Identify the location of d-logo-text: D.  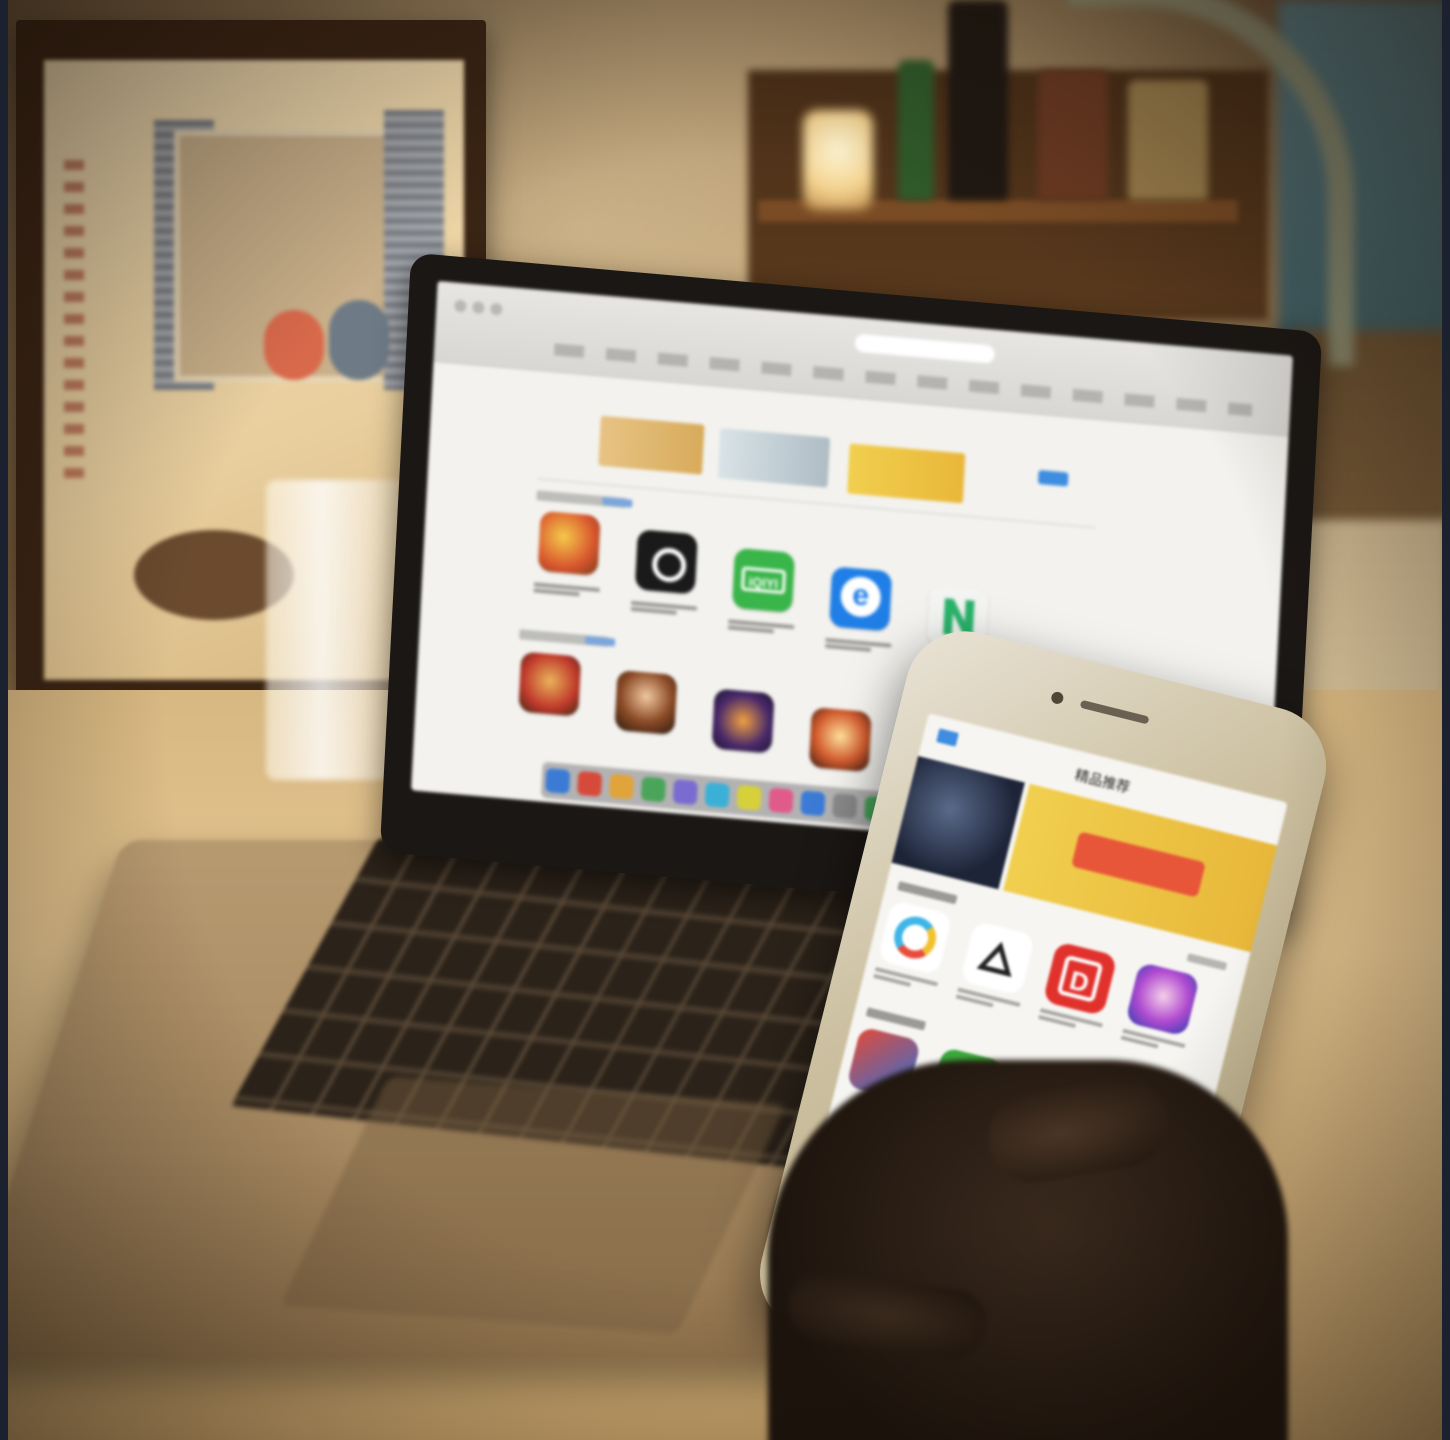
(1080, 978).